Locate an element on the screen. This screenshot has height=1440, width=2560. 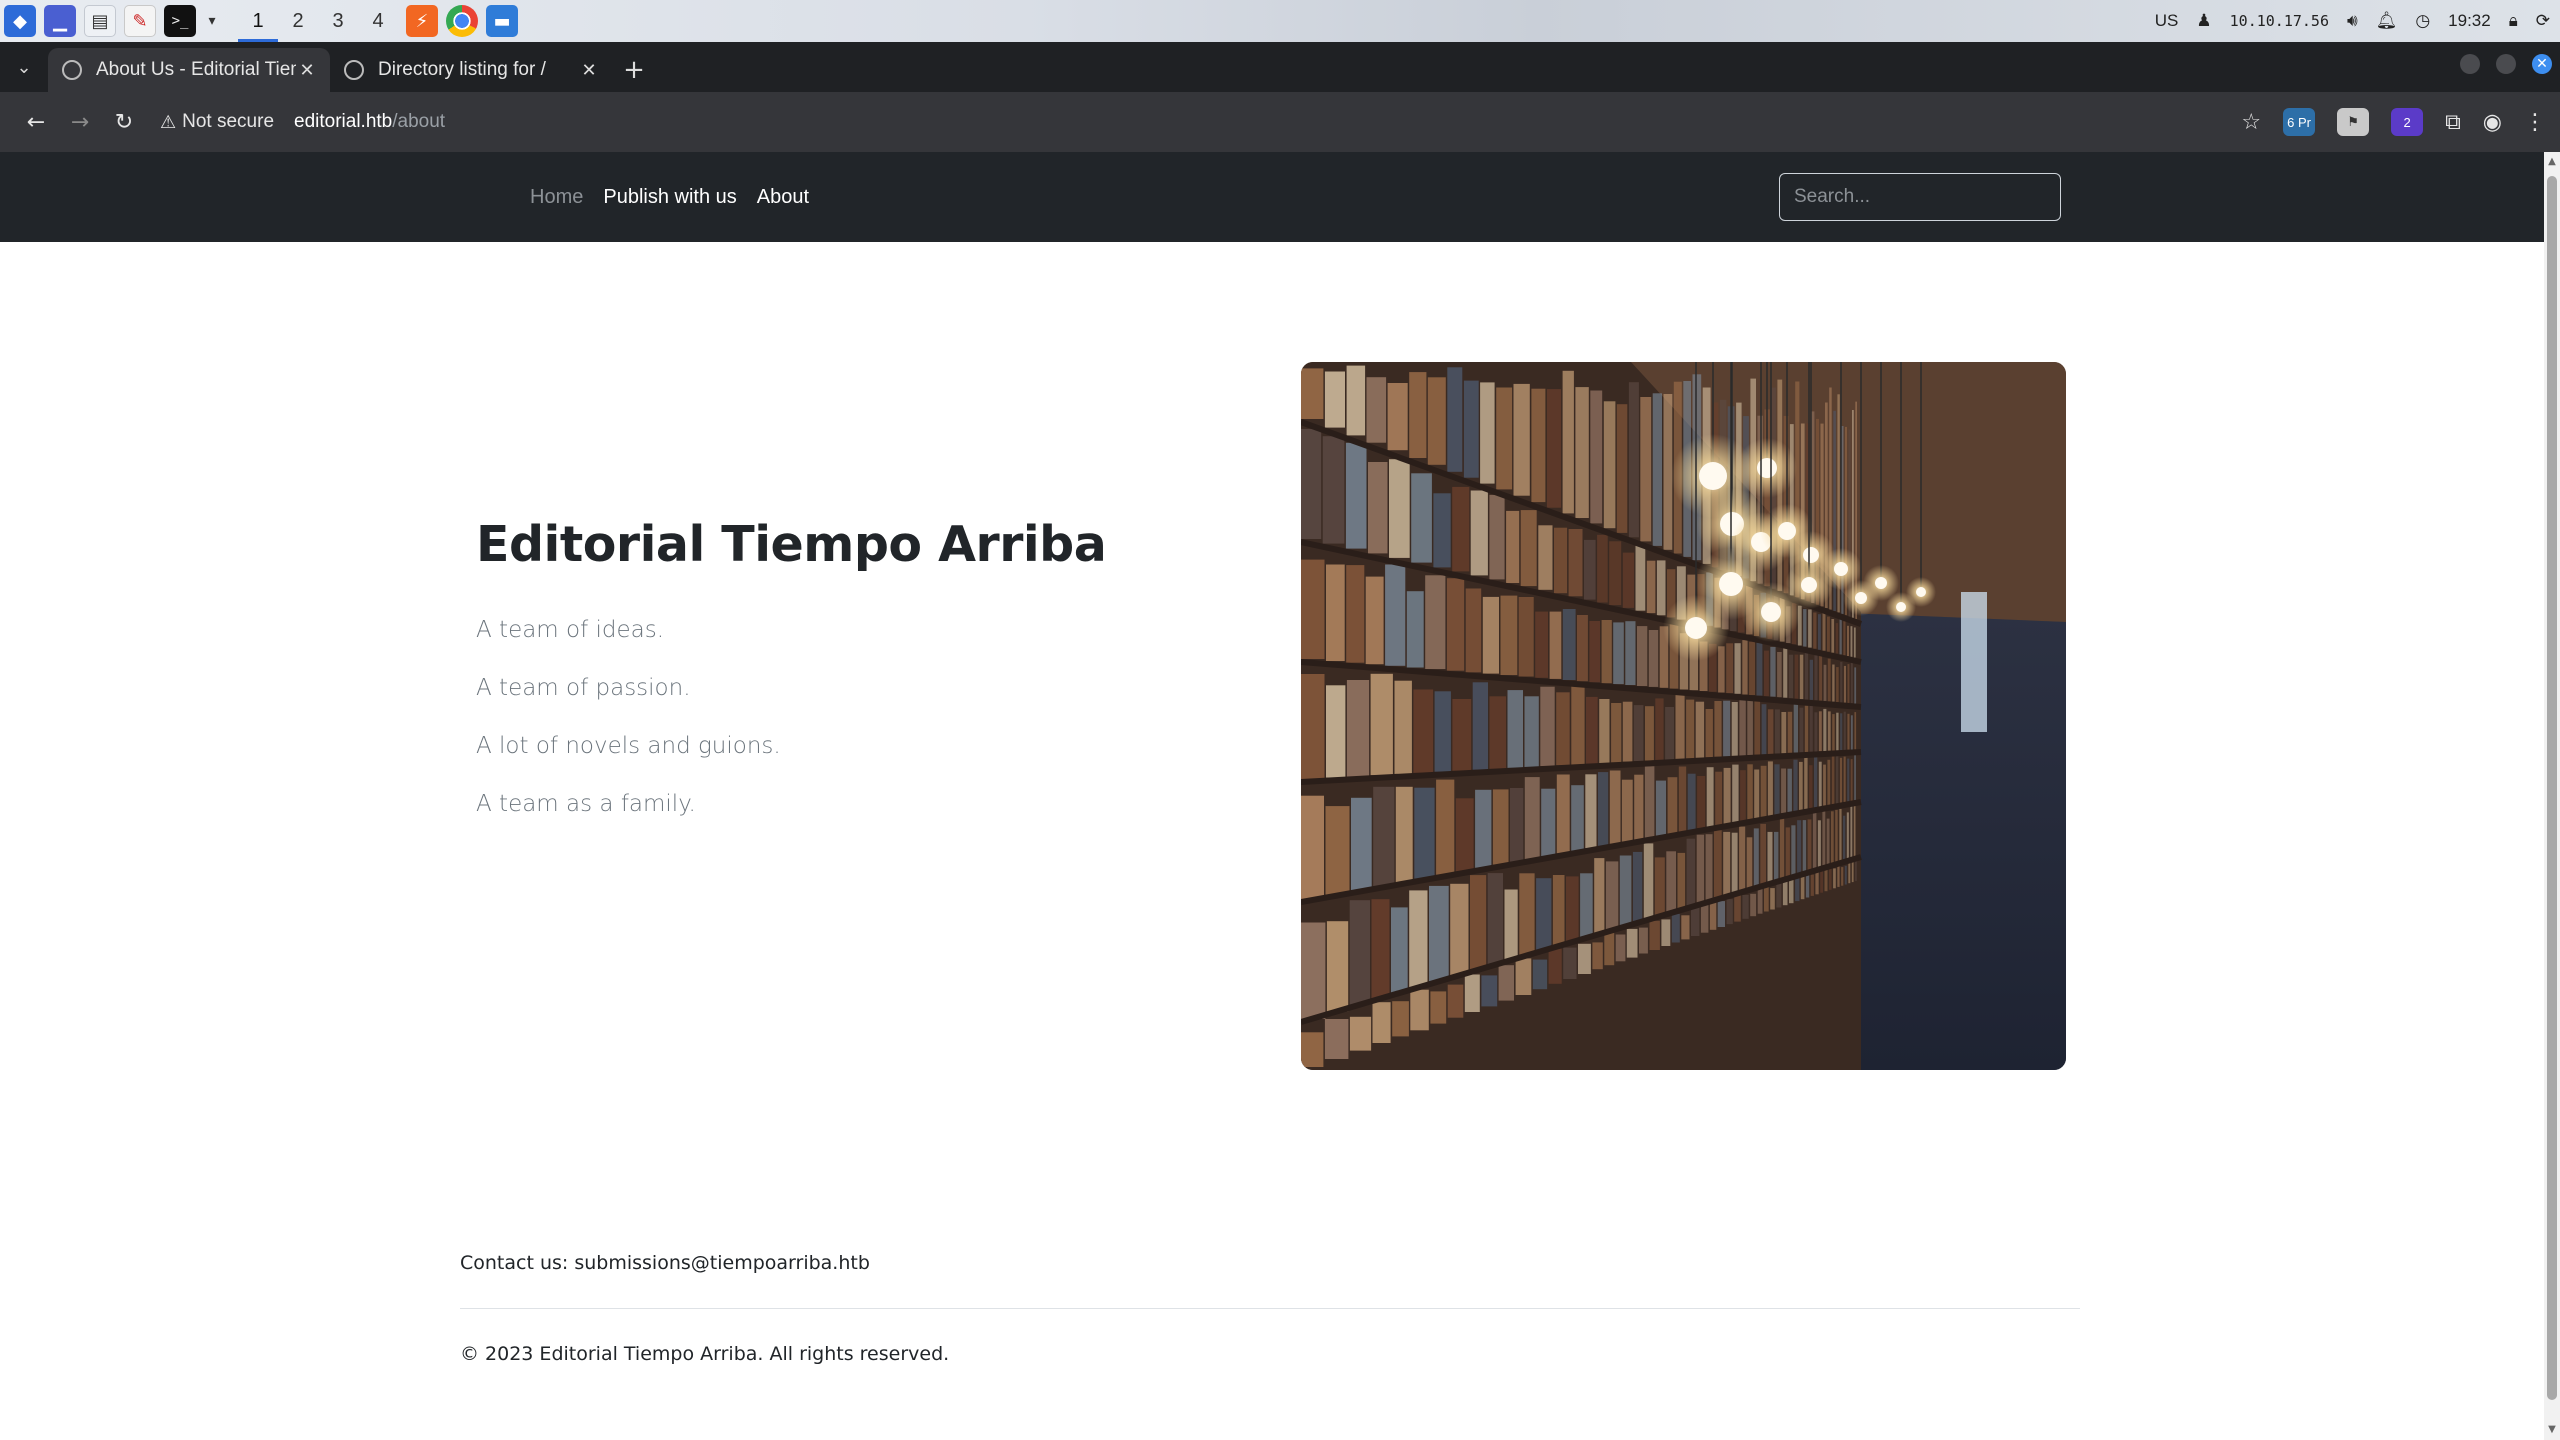
volume-icon: 🔊︎ is located at coordinates (2352, 21).